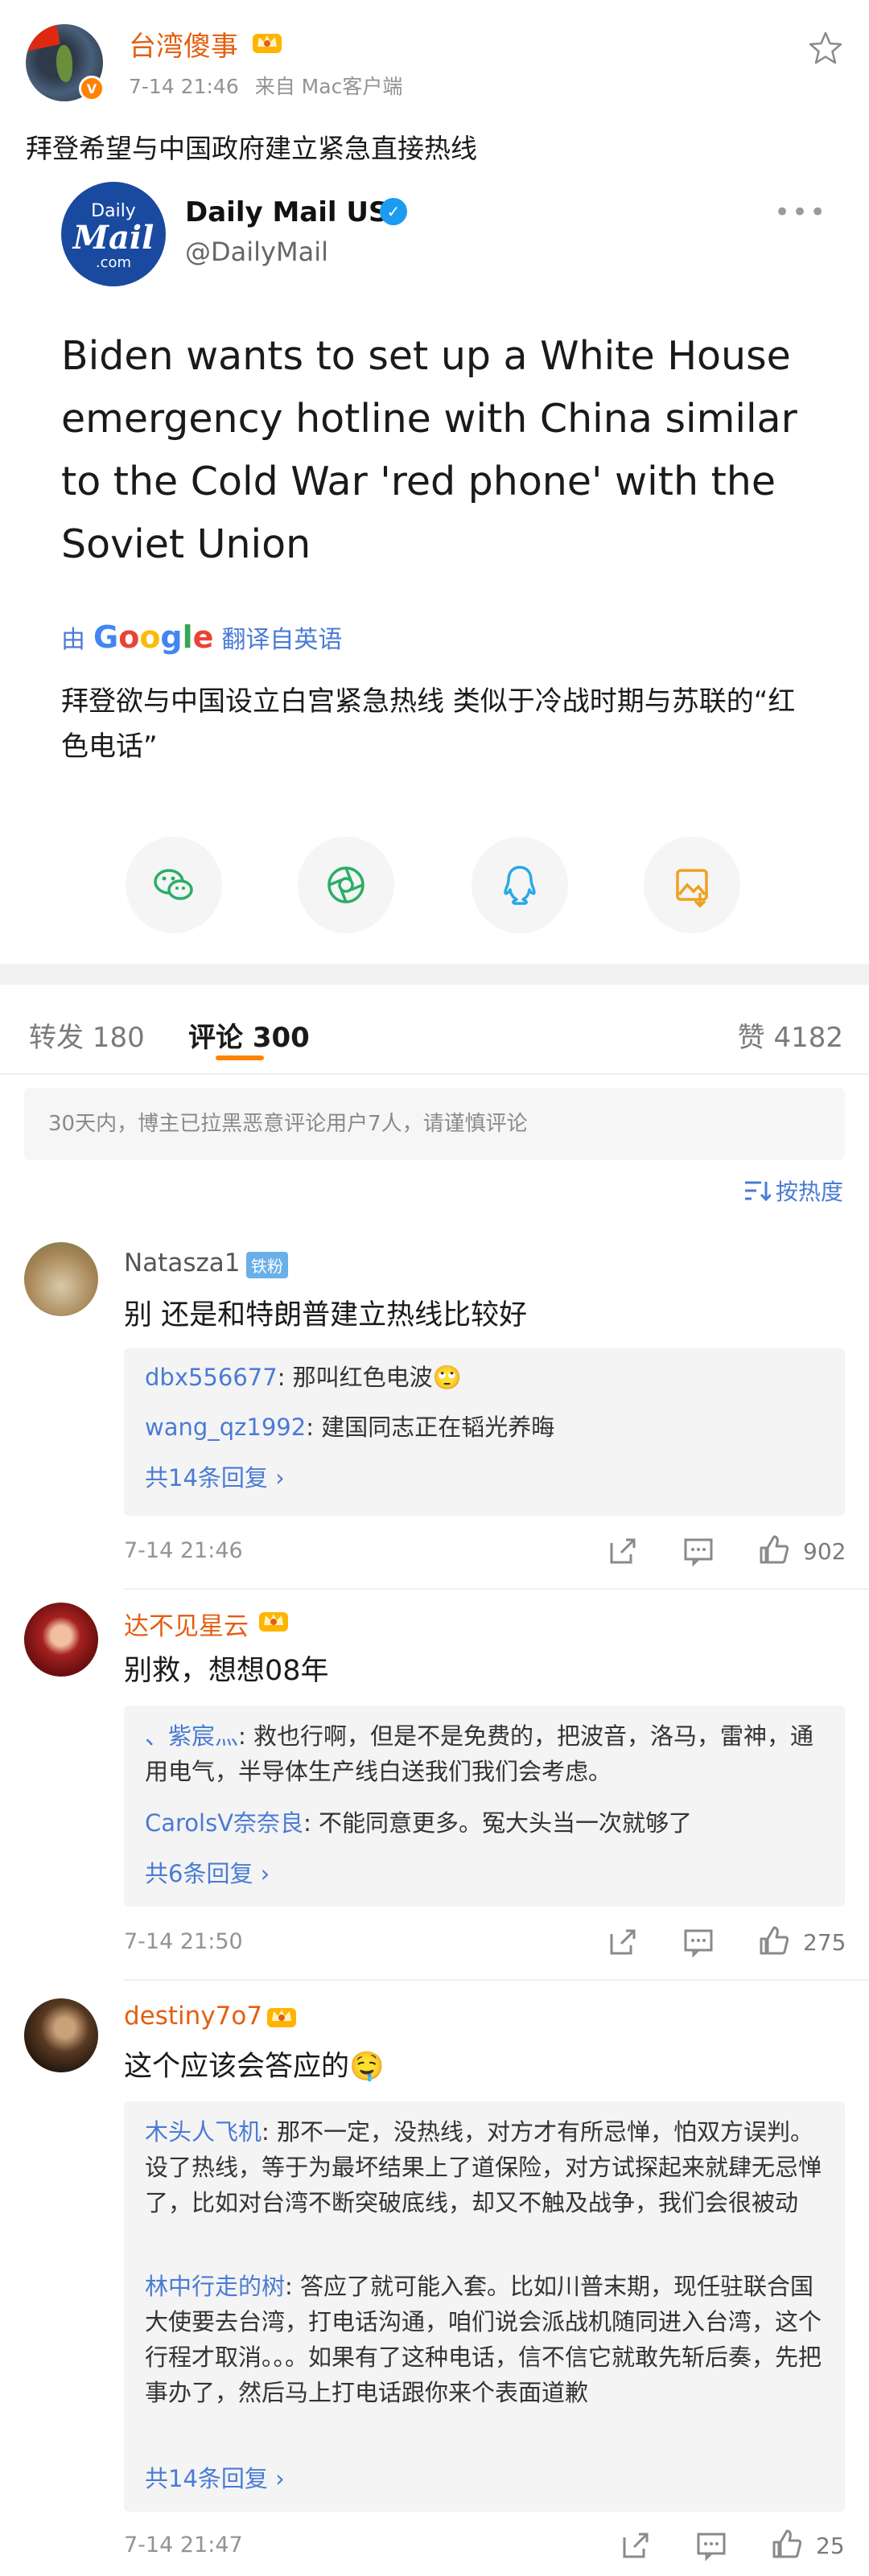  I want to click on comment-time: 7-14 21:50, so click(183, 1941).